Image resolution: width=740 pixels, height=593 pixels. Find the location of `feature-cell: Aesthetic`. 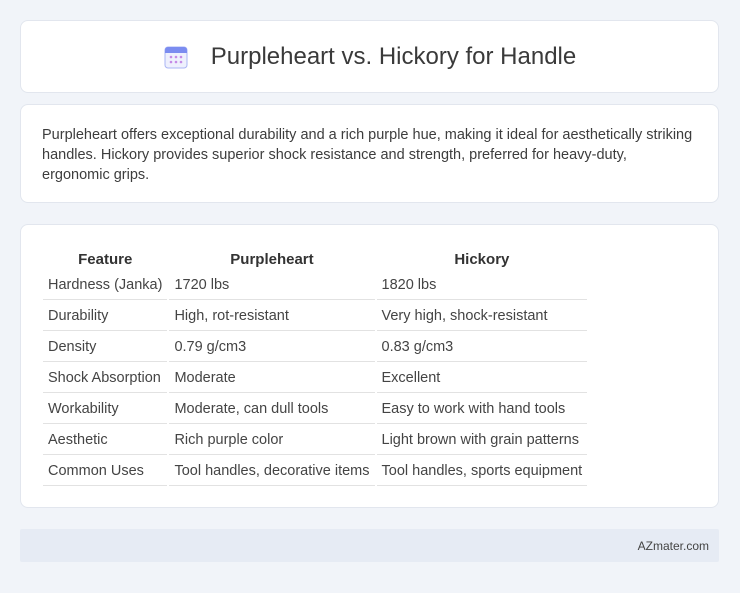

feature-cell: Aesthetic is located at coordinates (105, 440).